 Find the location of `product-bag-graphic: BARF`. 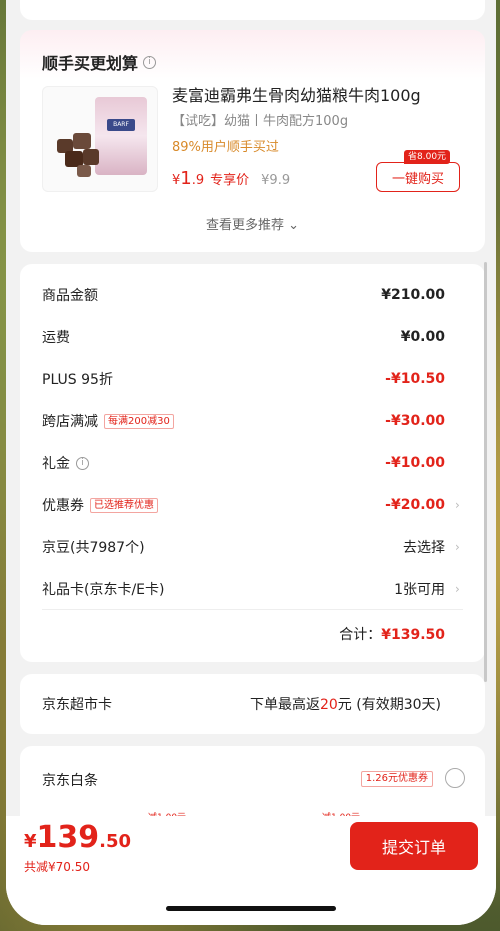

product-bag-graphic: BARF is located at coordinates (121, 136).